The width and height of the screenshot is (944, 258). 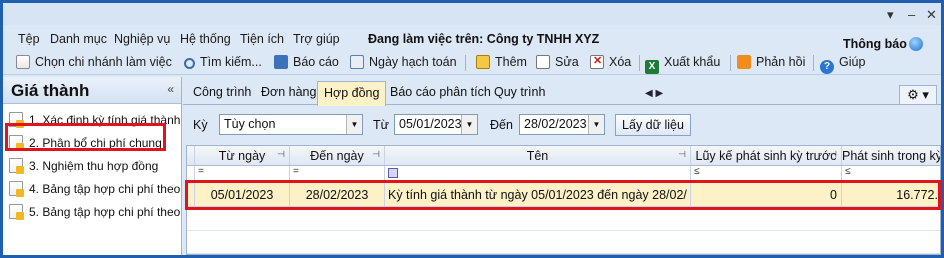 I want to click on tab-order: Đơn hàng, so click(x=288, y=92).